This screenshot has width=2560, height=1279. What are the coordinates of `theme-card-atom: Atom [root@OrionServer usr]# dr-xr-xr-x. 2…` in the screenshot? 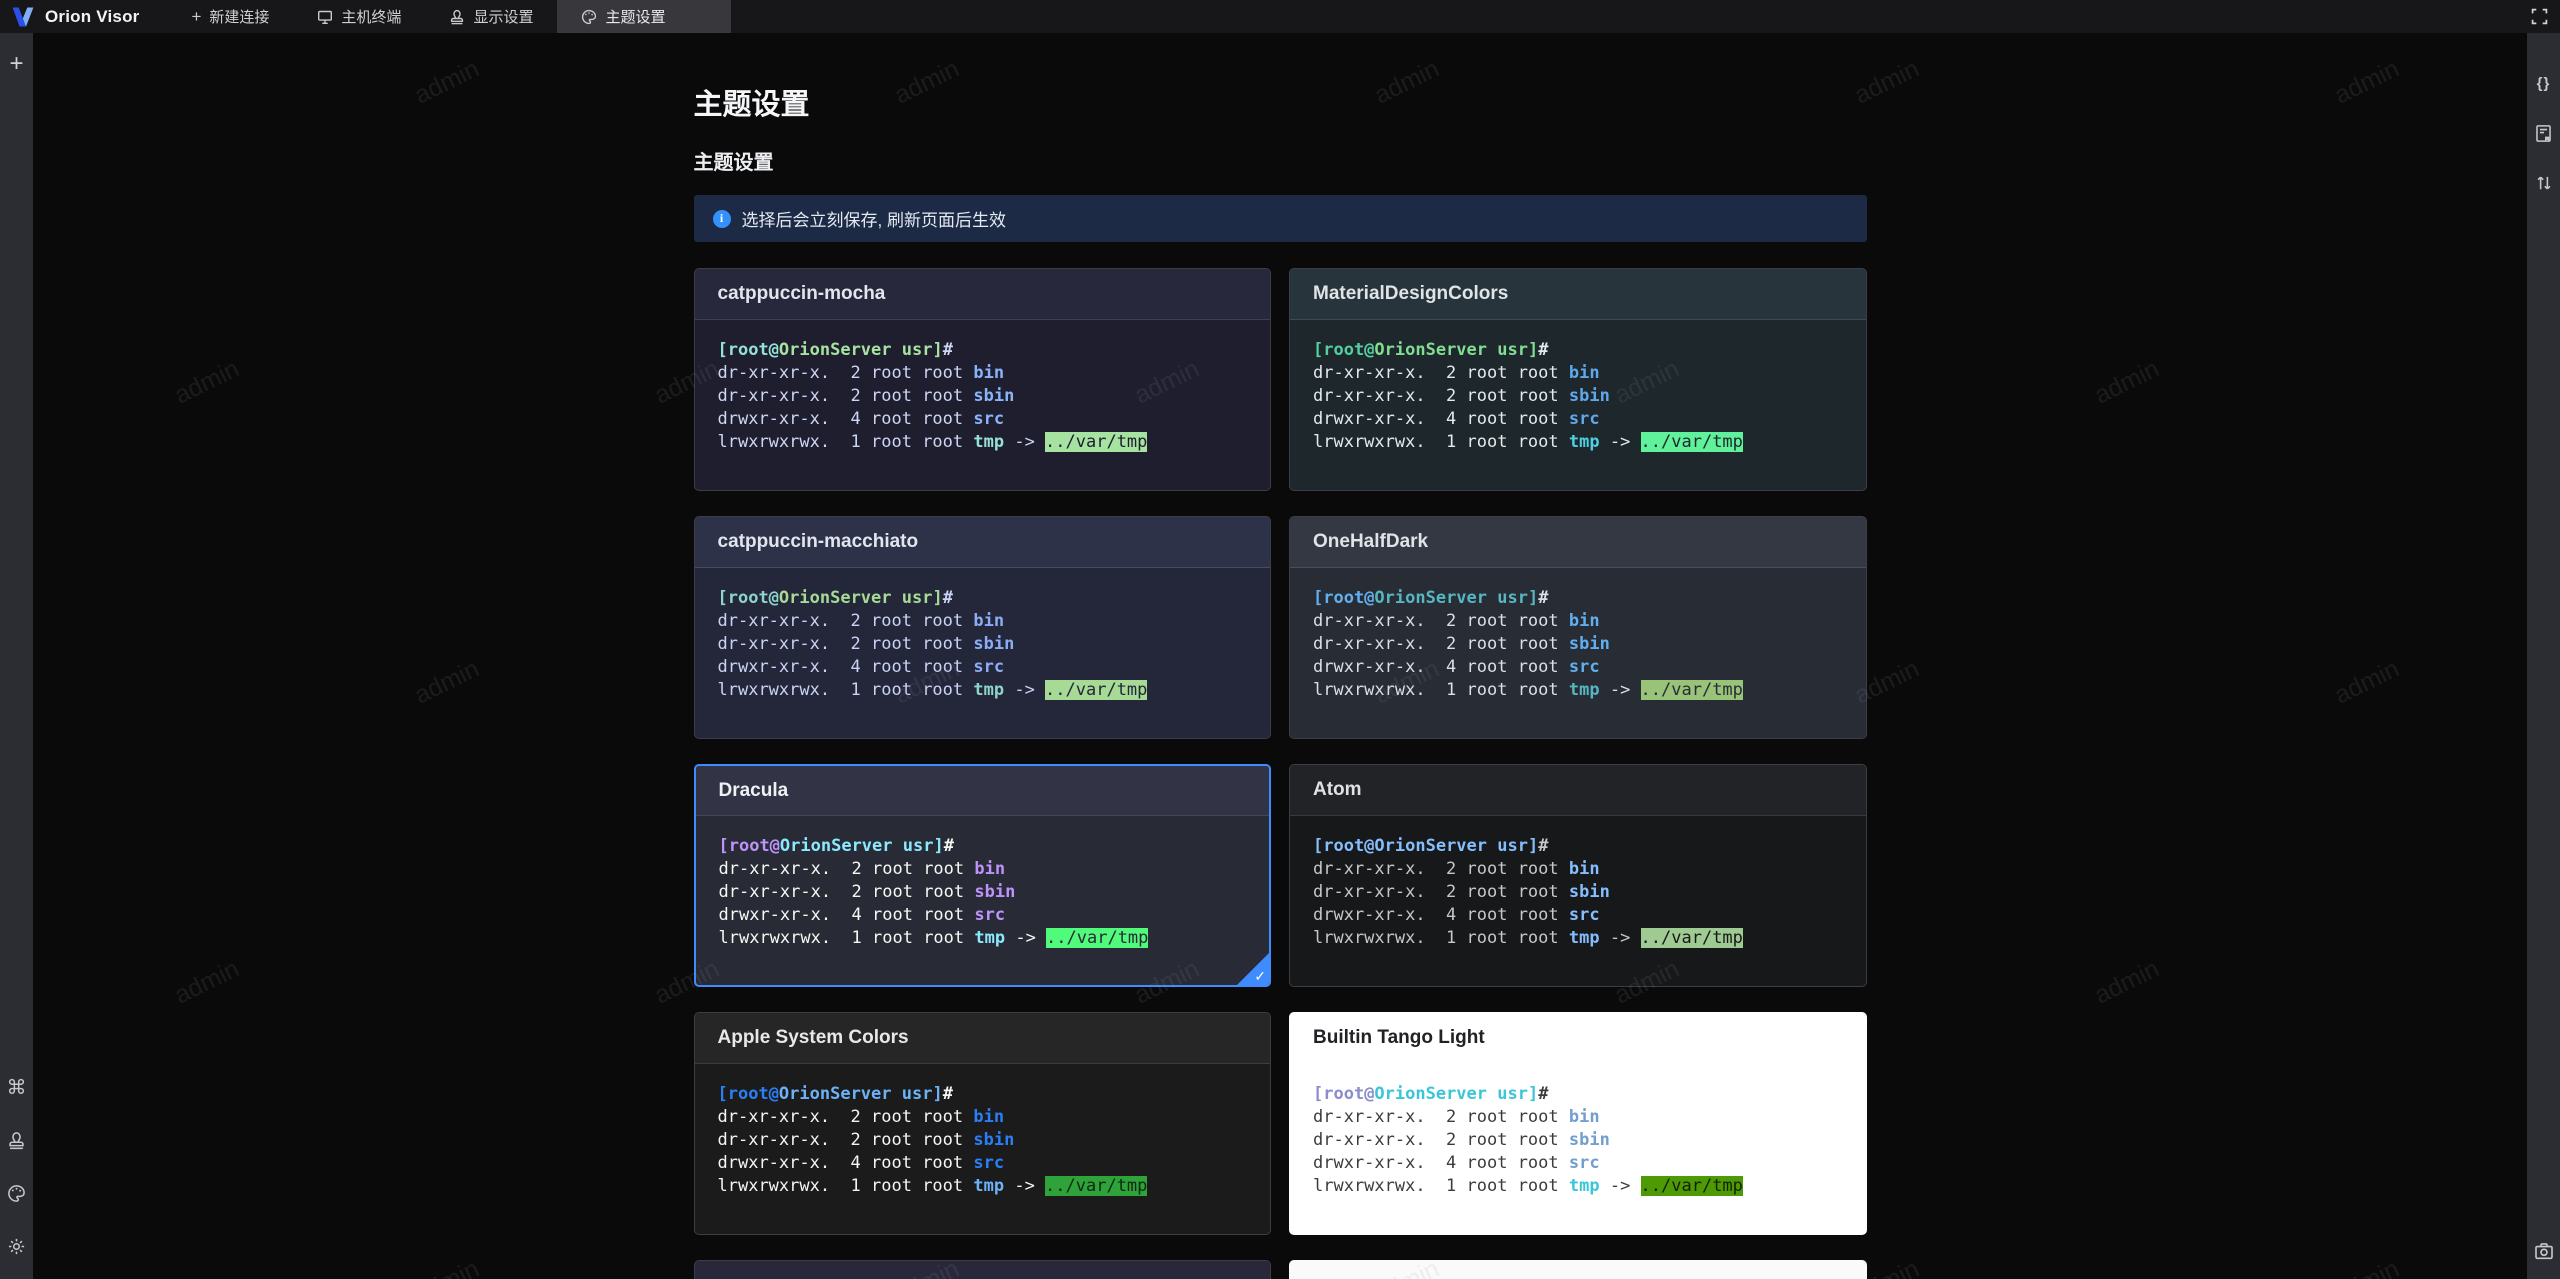 It's located at (1578, 875).